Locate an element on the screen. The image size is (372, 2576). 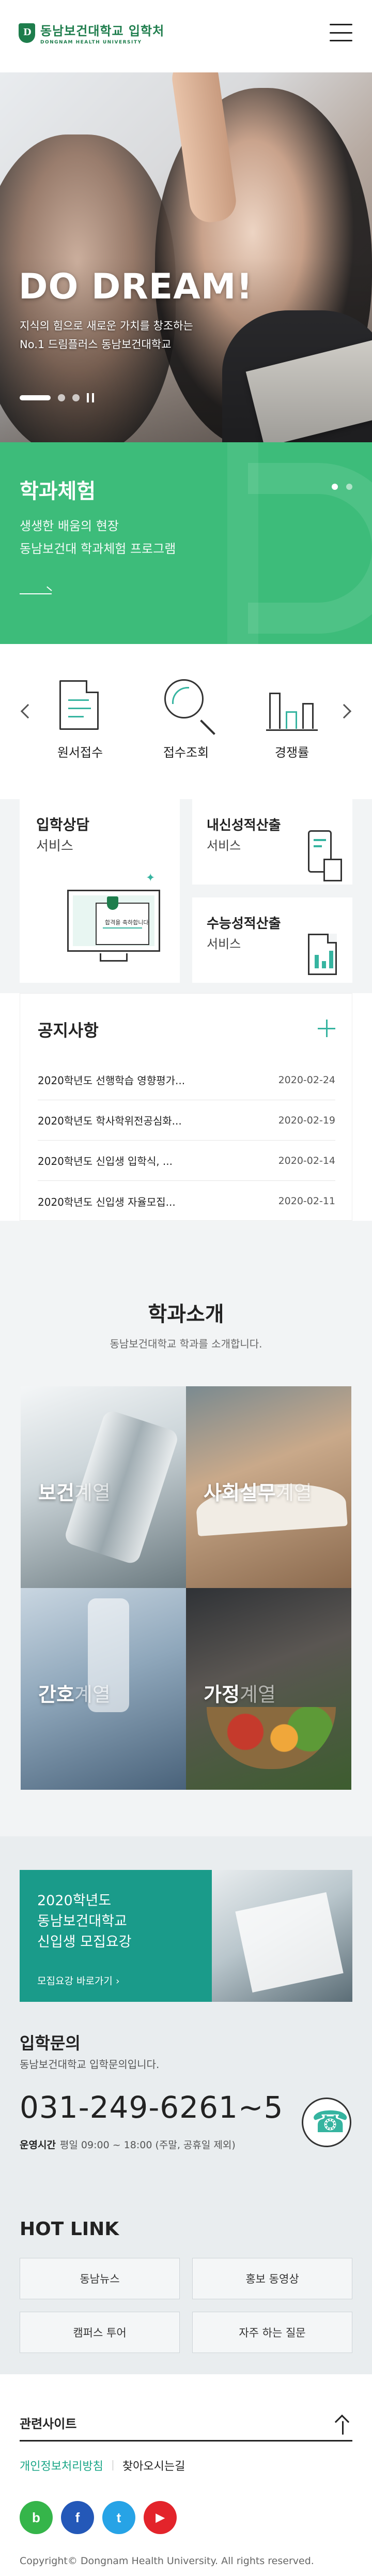
chevron-right-icon is located at coordinates (344, 711).